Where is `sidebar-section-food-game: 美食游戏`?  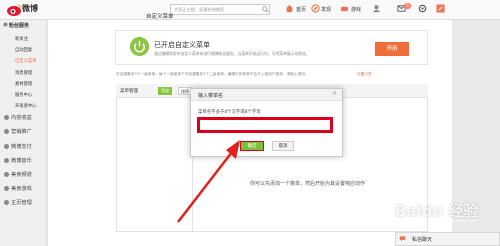 sidebar-section-food-game: 美食游戏 is located at coordinates (18, 188).